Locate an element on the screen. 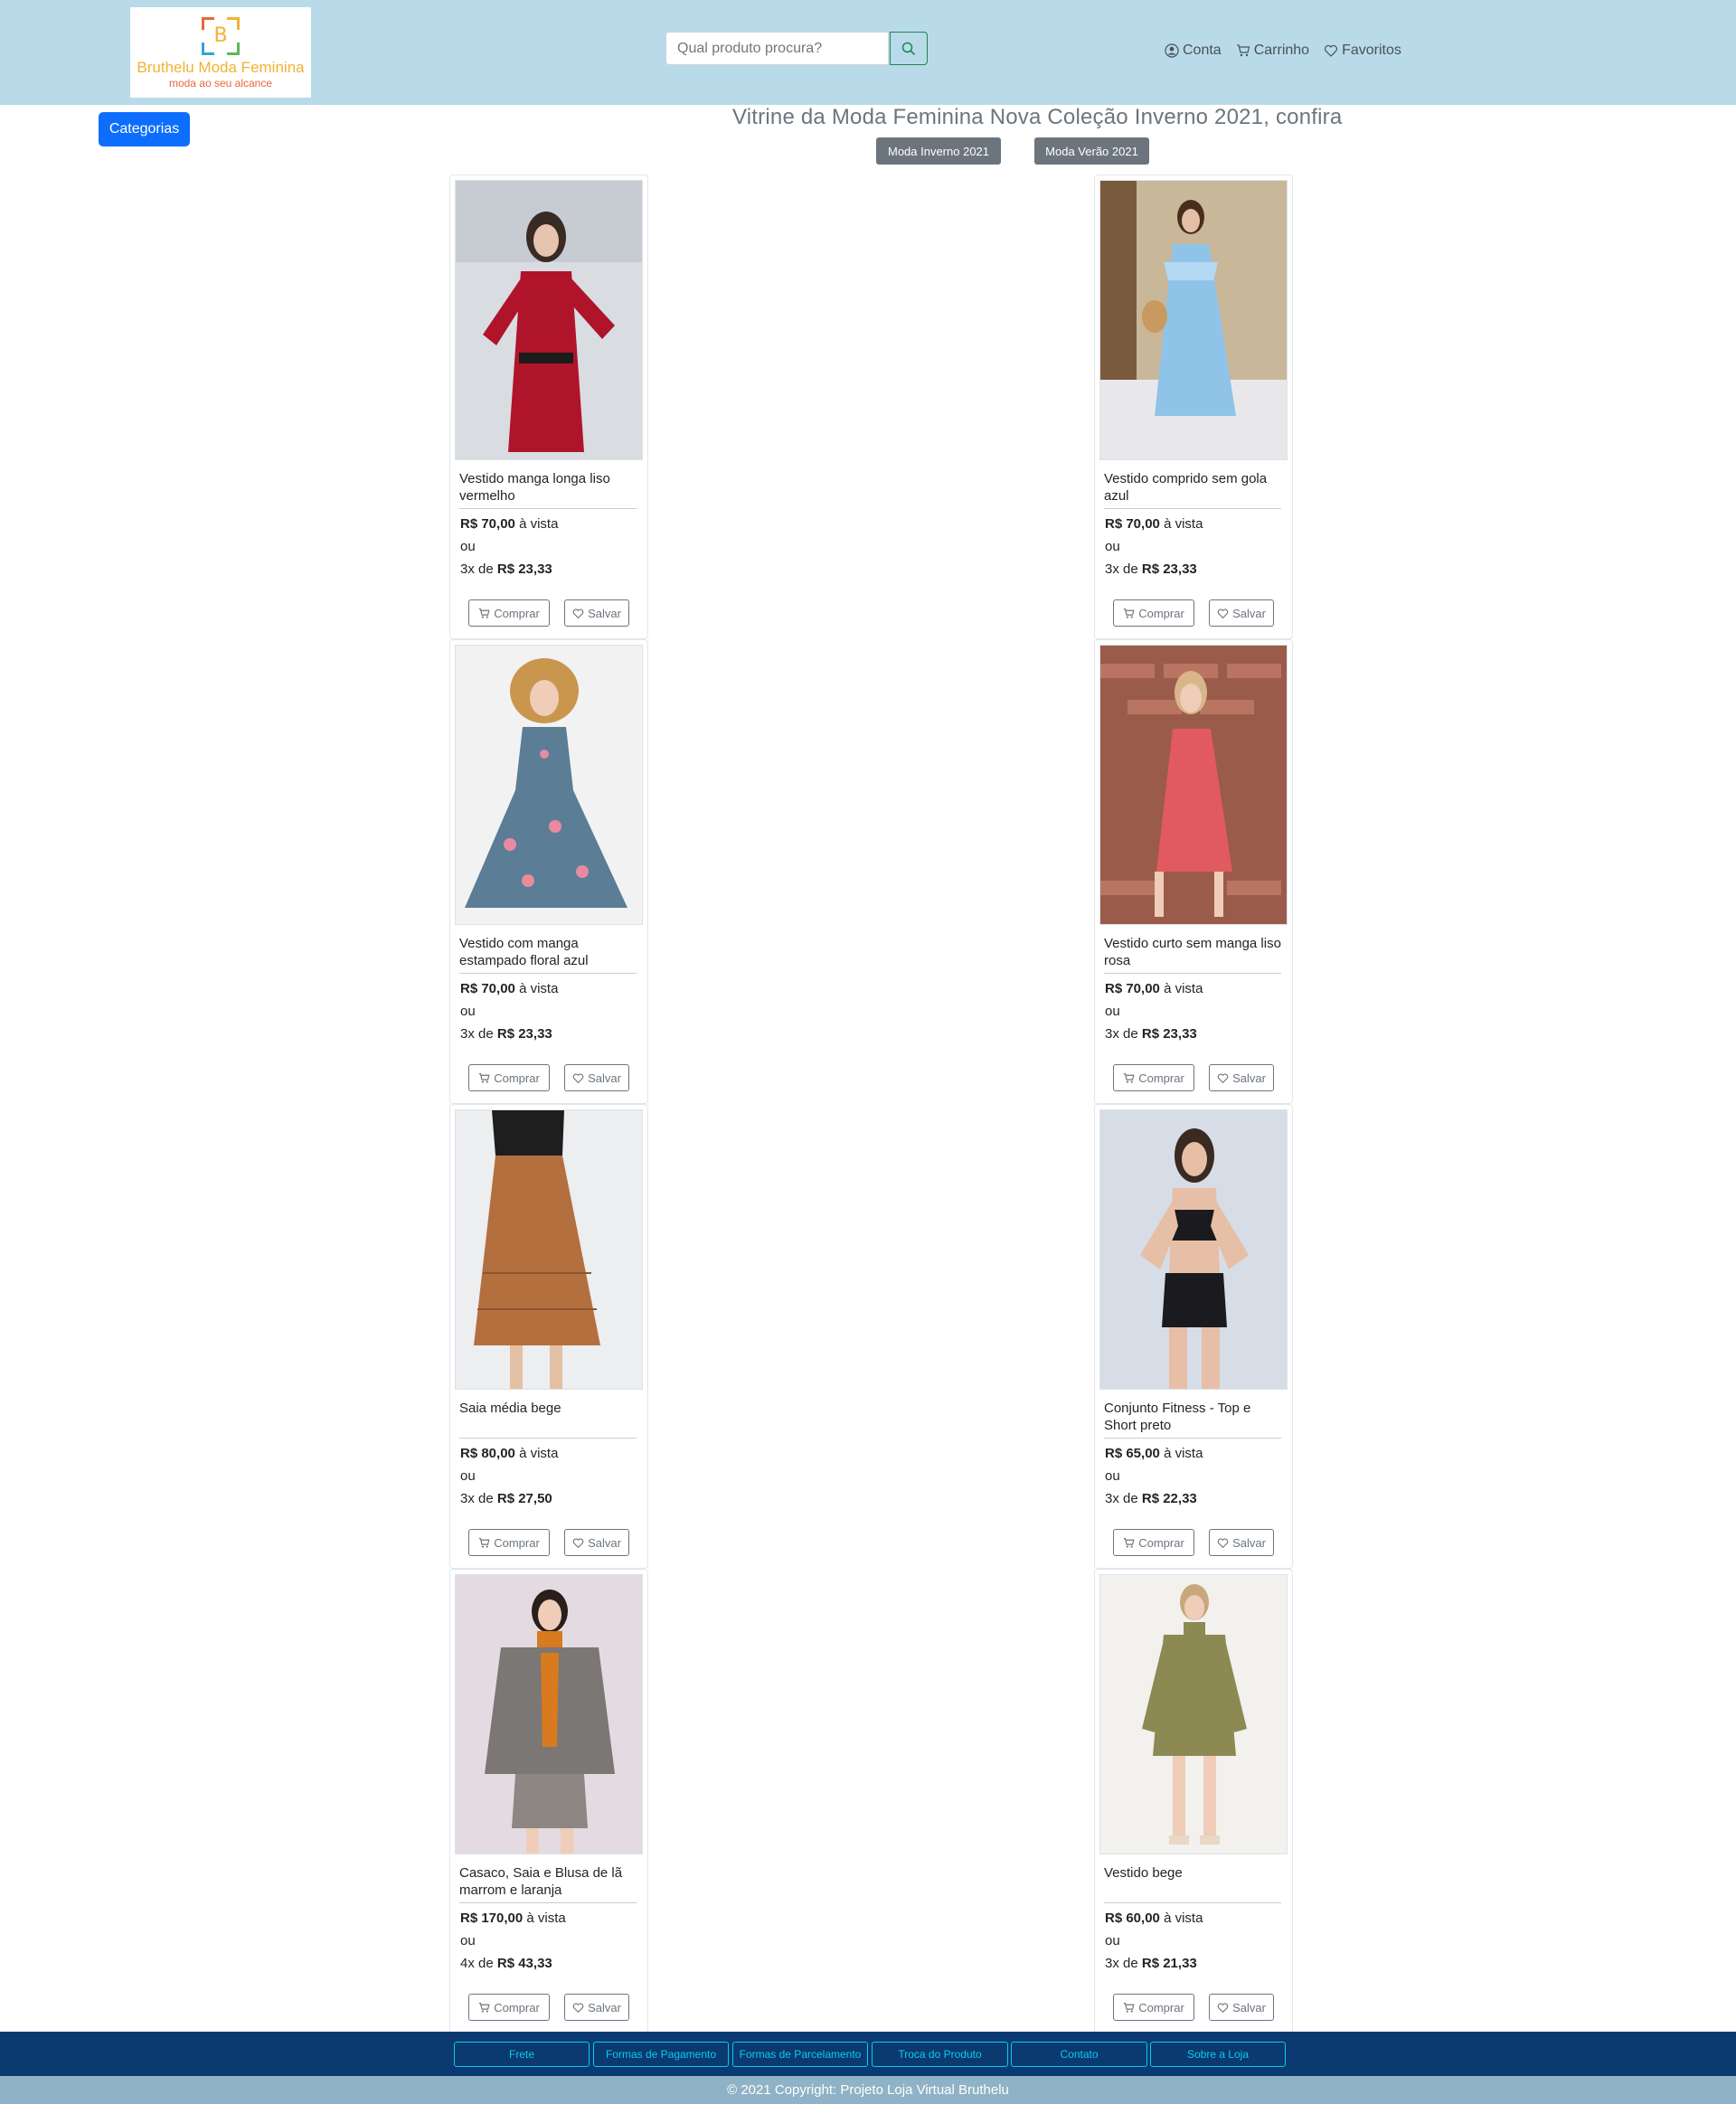  footer-link-contato: Contato is located at coordinates (1079, 2054).